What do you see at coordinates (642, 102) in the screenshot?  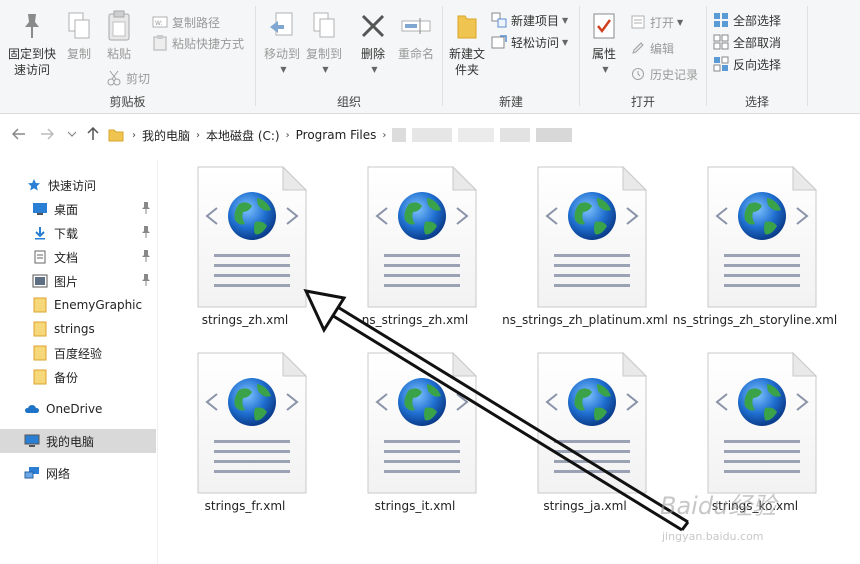 I see `open-group-label: 打开` at bounding box center [642, 102].